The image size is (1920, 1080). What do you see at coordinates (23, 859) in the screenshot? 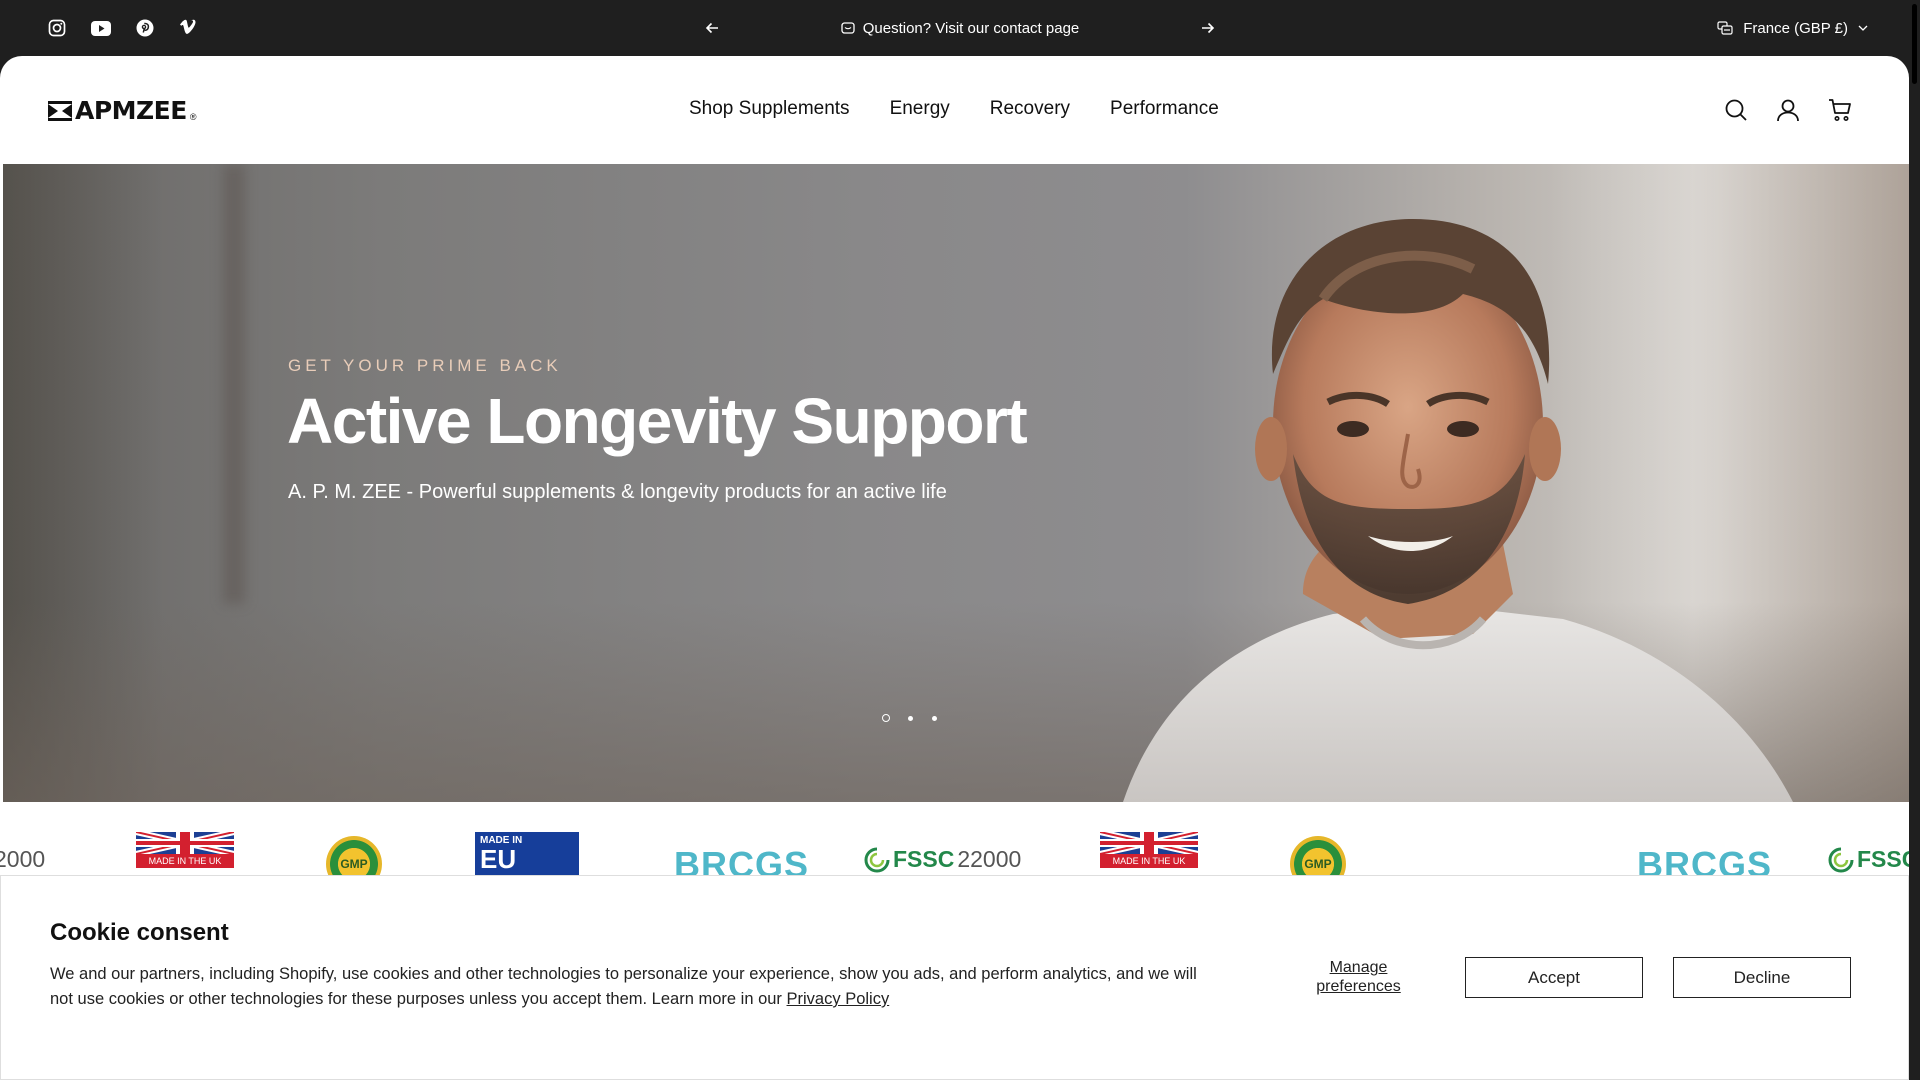
I see `fssc-logo-partial: 2000` at bounding box center [23, 859].